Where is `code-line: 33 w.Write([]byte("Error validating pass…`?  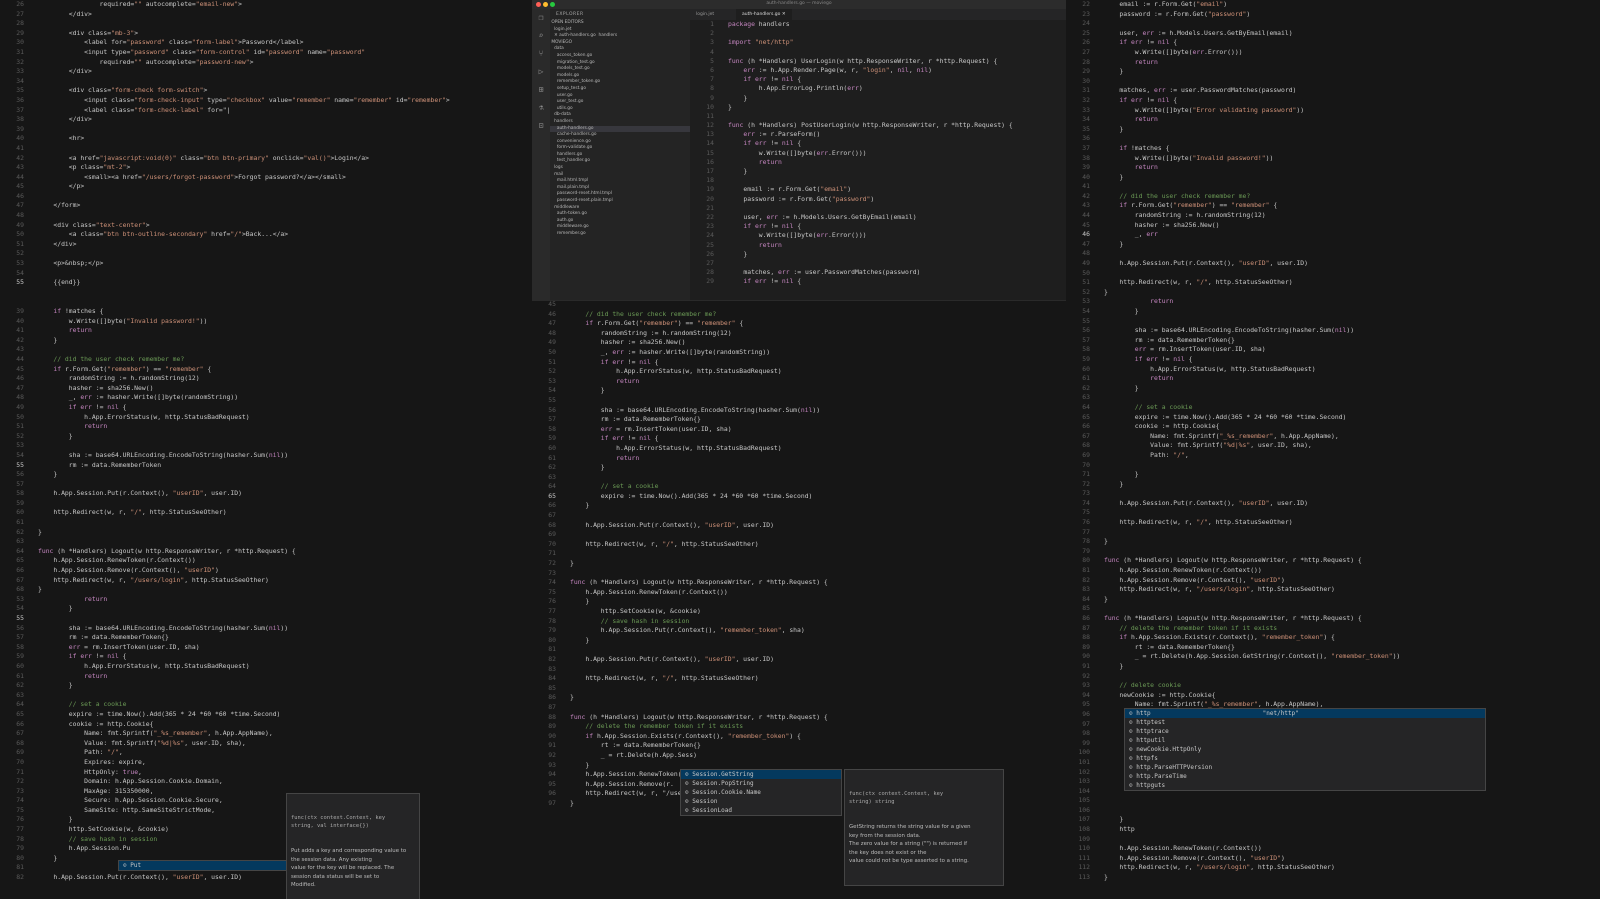
code-line: 33 w.Write([]byte("Error validating pass… is located at coordinates (1333, 111).